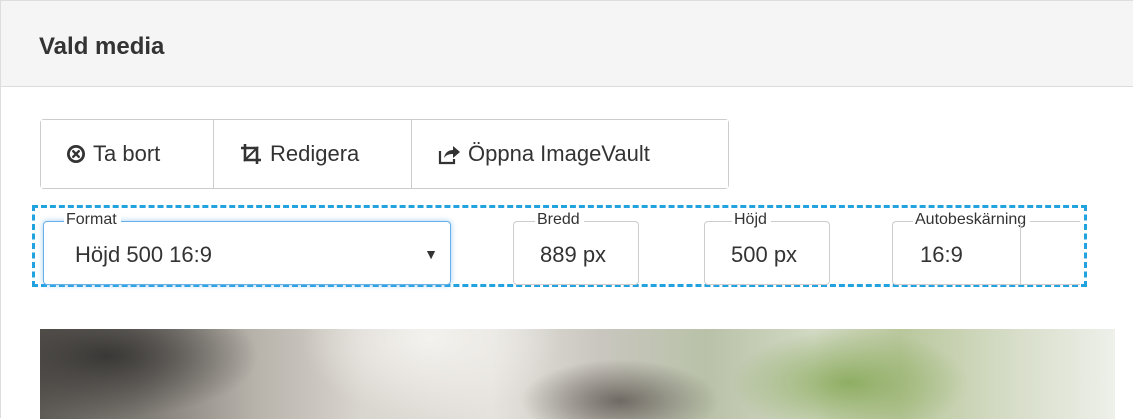 The image size is (1133, 419). Describe the element at coordinates (102, 46) in the screenshot. I see `panel-title: Vald media` at that location.